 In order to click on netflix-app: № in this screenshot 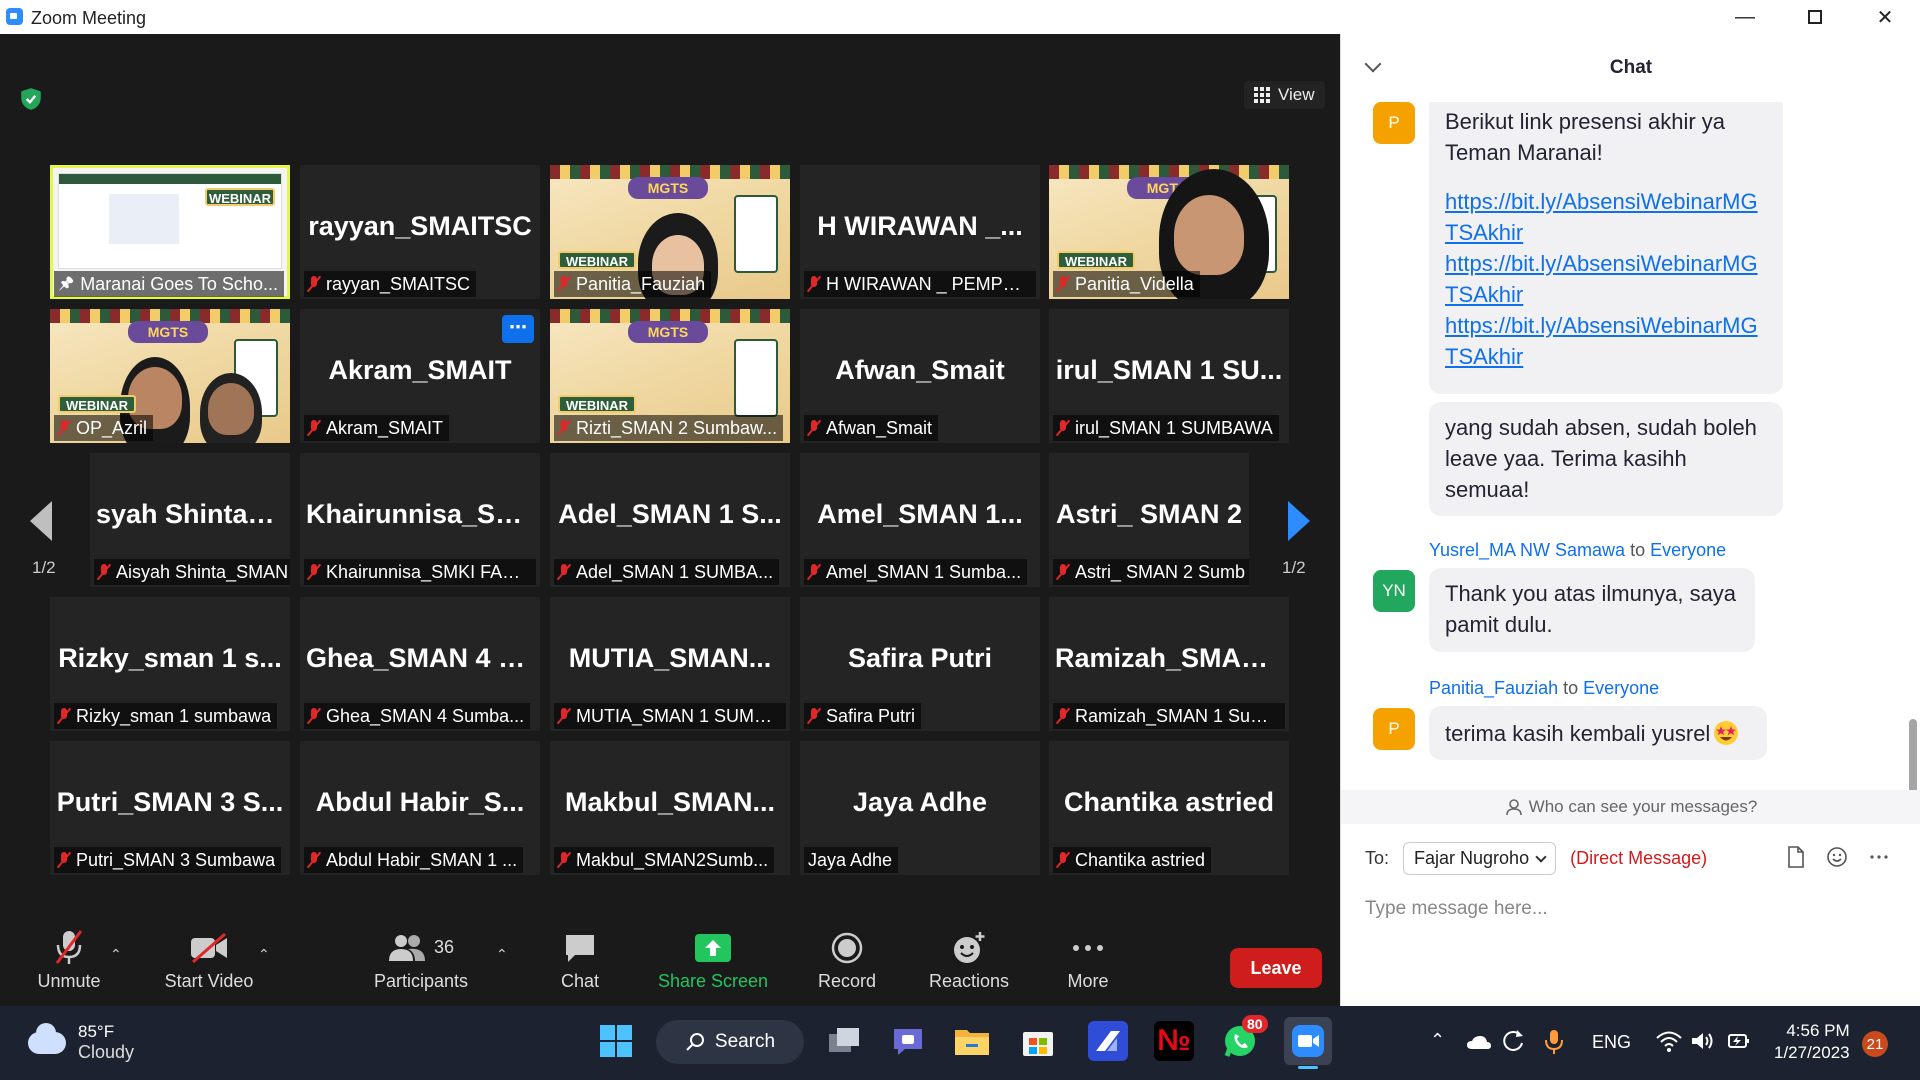, I will do `click(1174, 1041)`.